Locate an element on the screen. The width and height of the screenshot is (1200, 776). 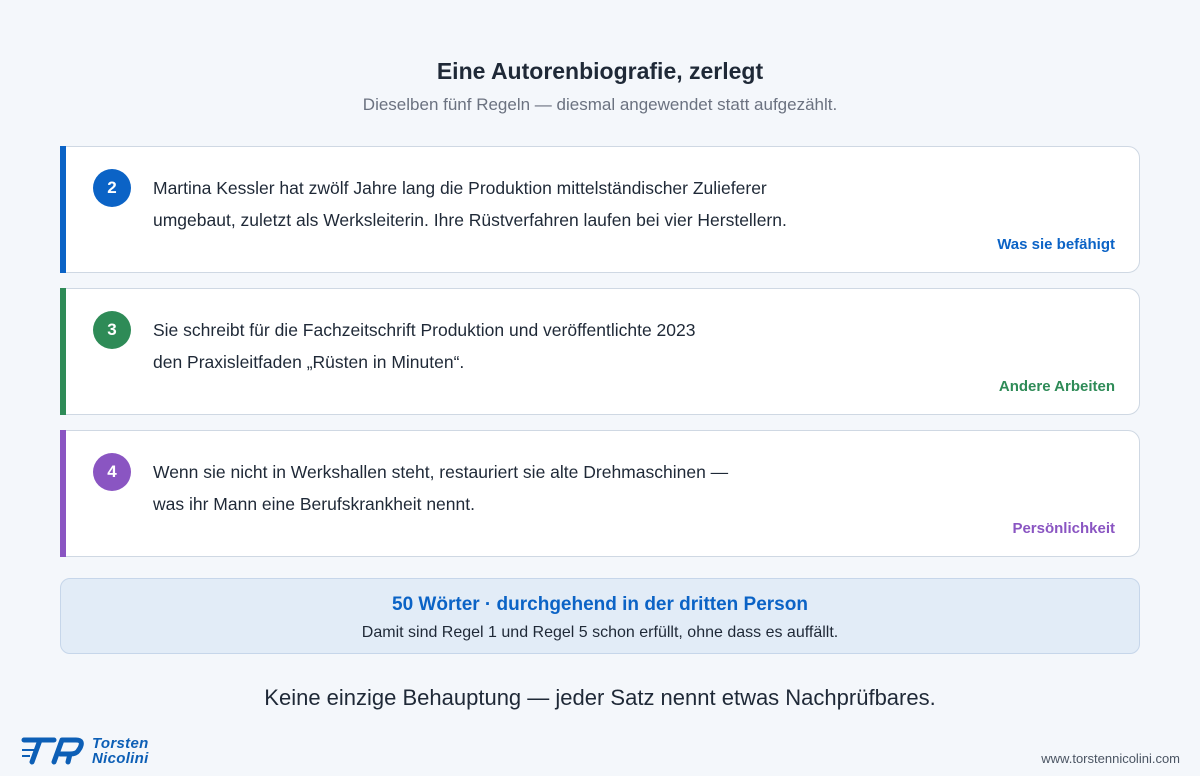
page-title: Eine Autorenbiografie, zerlegt is located at coordinates (600, 71).